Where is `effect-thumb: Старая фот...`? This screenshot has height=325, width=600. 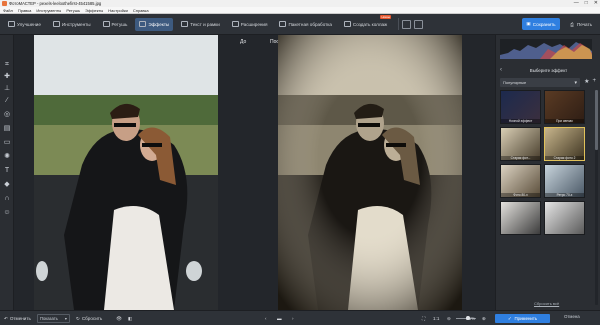
effect-thumb: Старая фот... is located at coordinates (520, 144).